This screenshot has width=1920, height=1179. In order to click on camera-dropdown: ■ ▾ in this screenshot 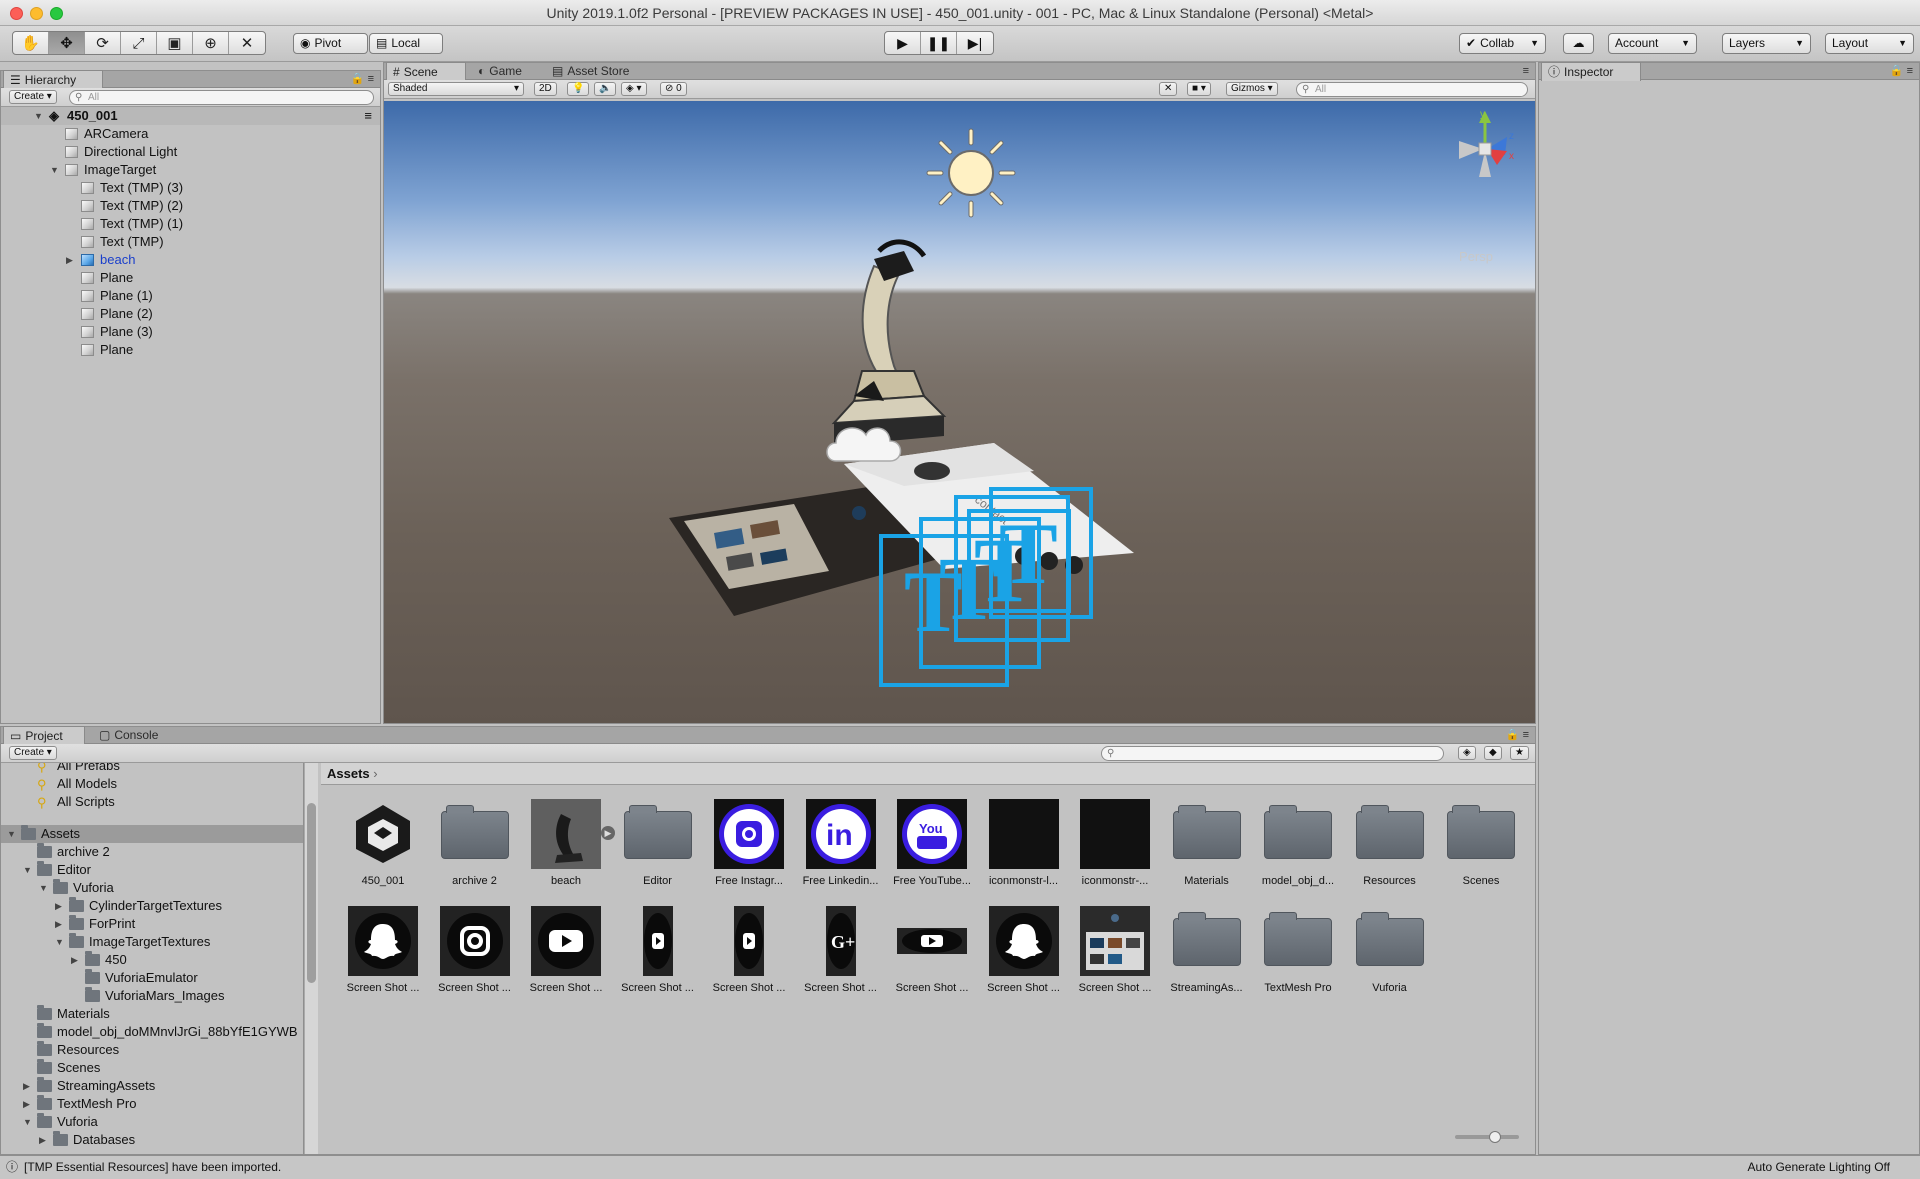, I will do `click(1199, 89)`.